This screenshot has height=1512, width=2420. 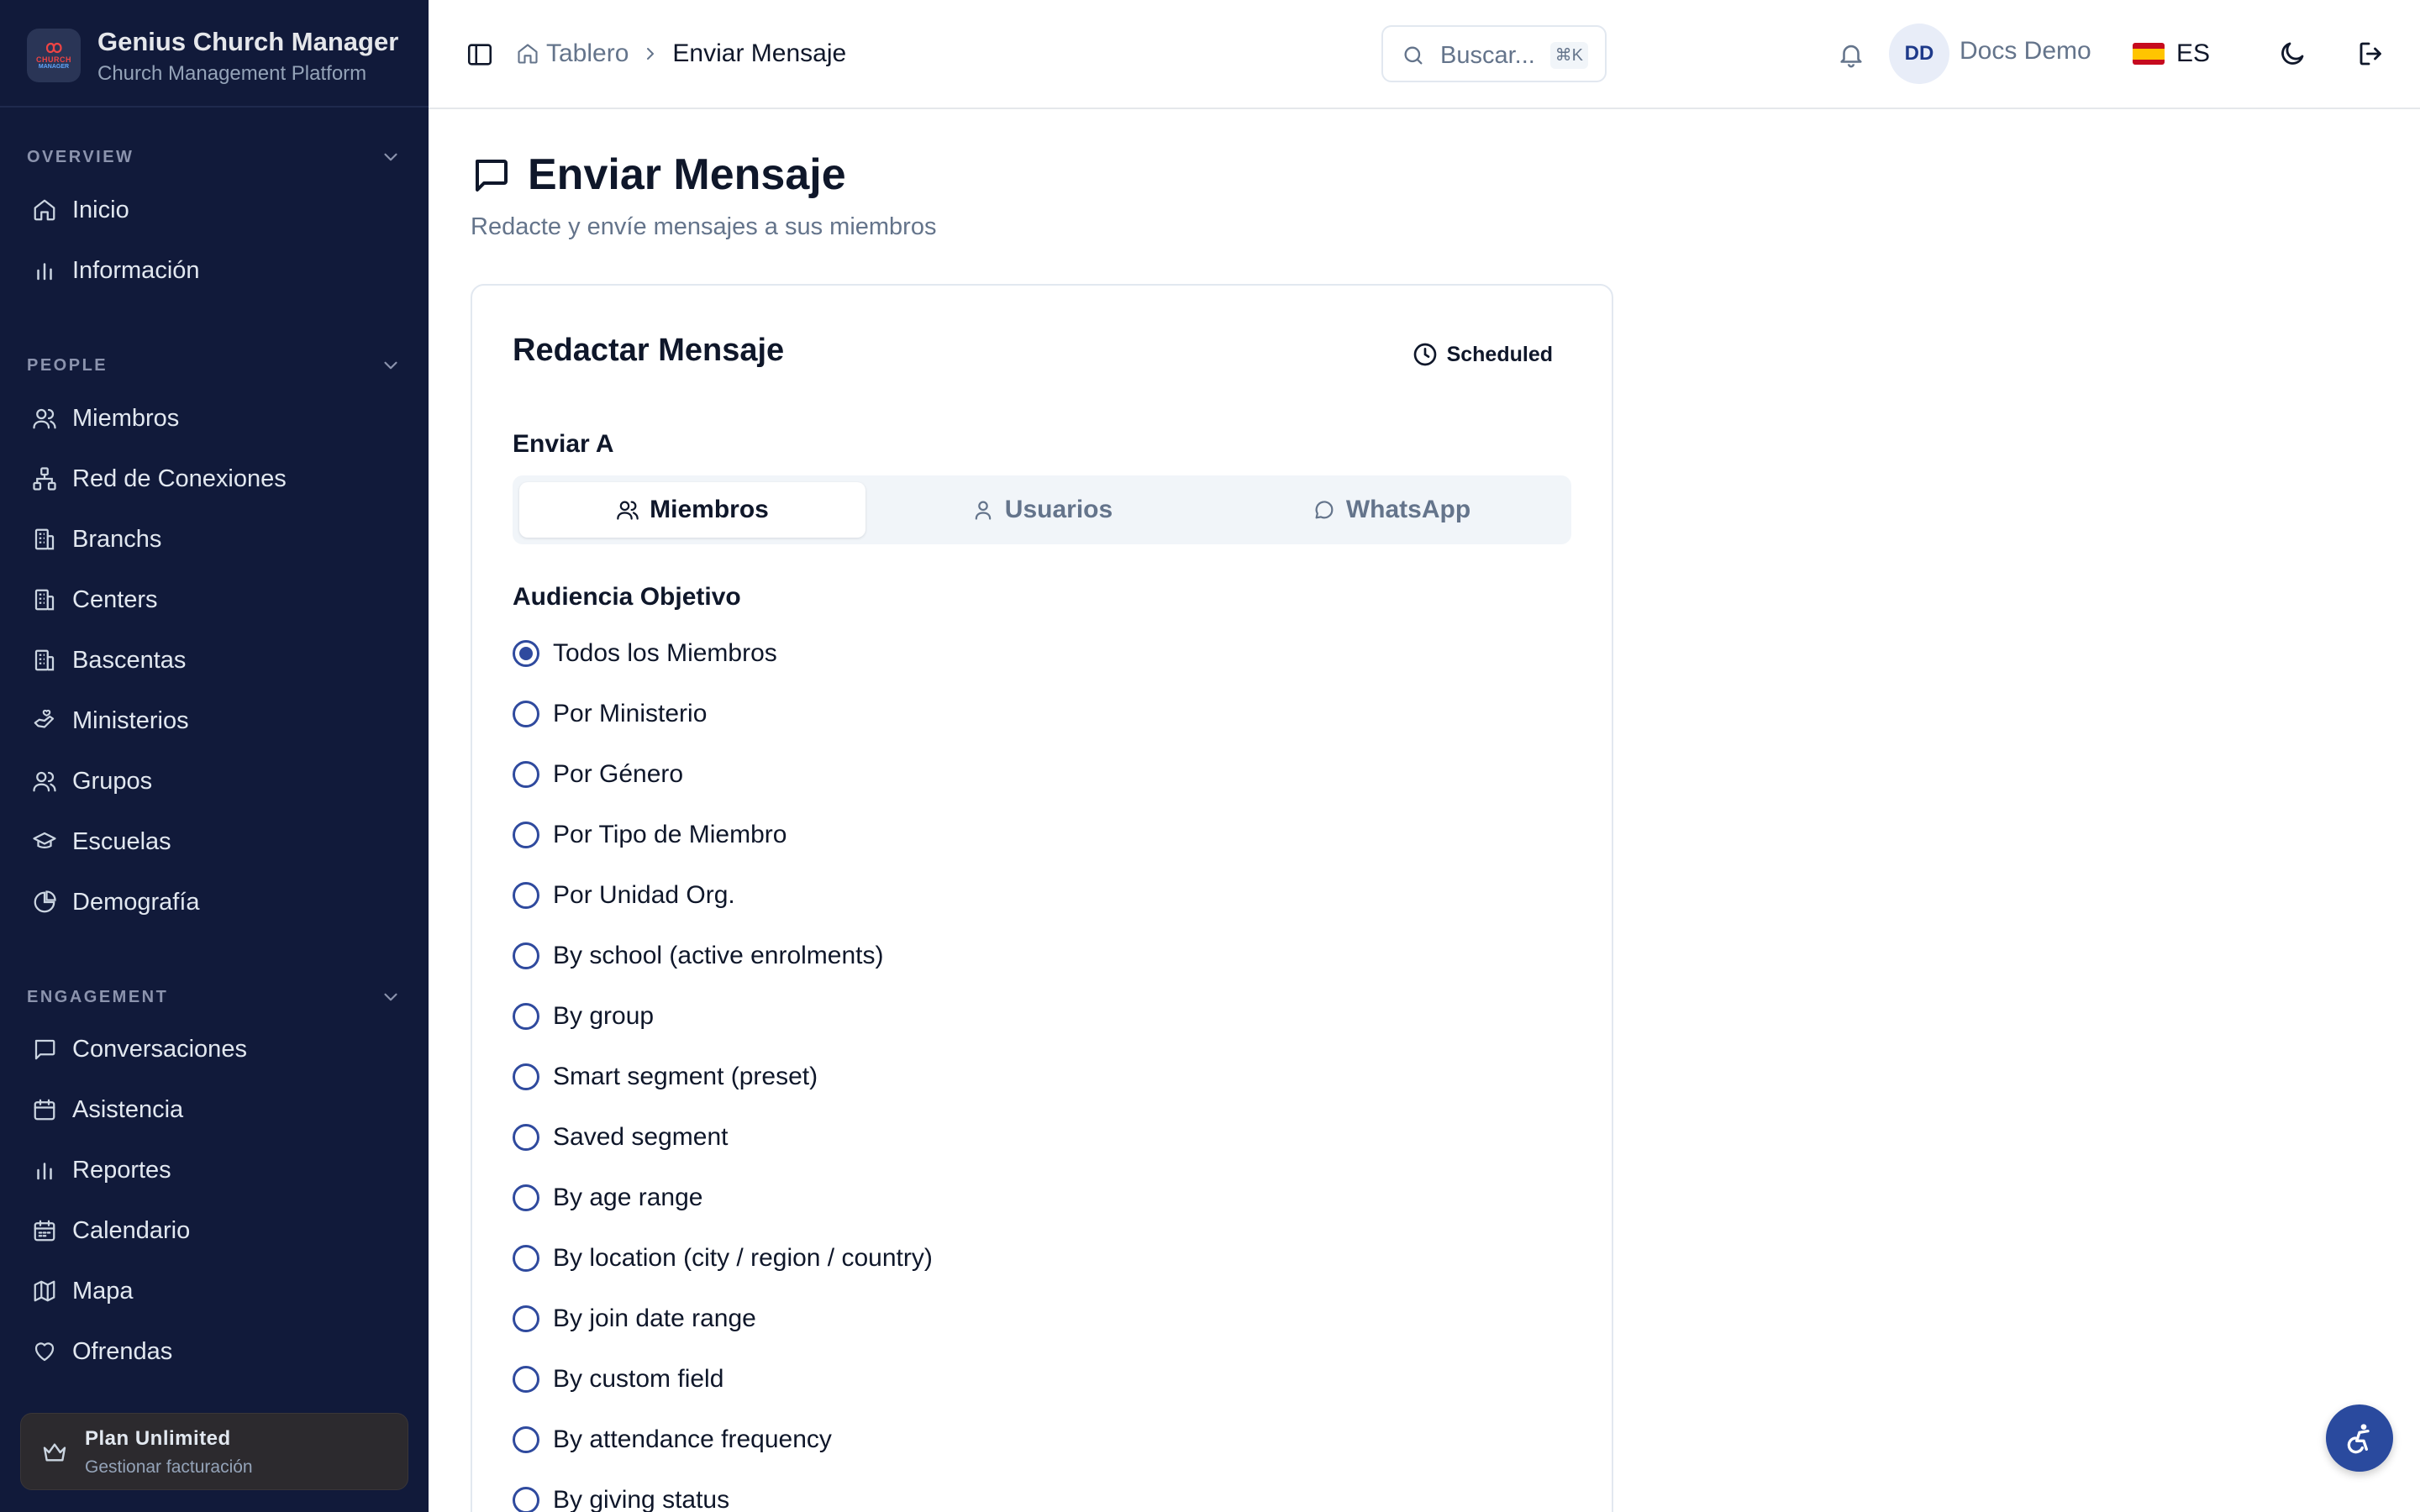 What do you see at coordinates (214, 479) in the screenshot?
I see `sidebar-item-red-de-conexiones: Red de Conexiones` at bounding box center [214, 479].